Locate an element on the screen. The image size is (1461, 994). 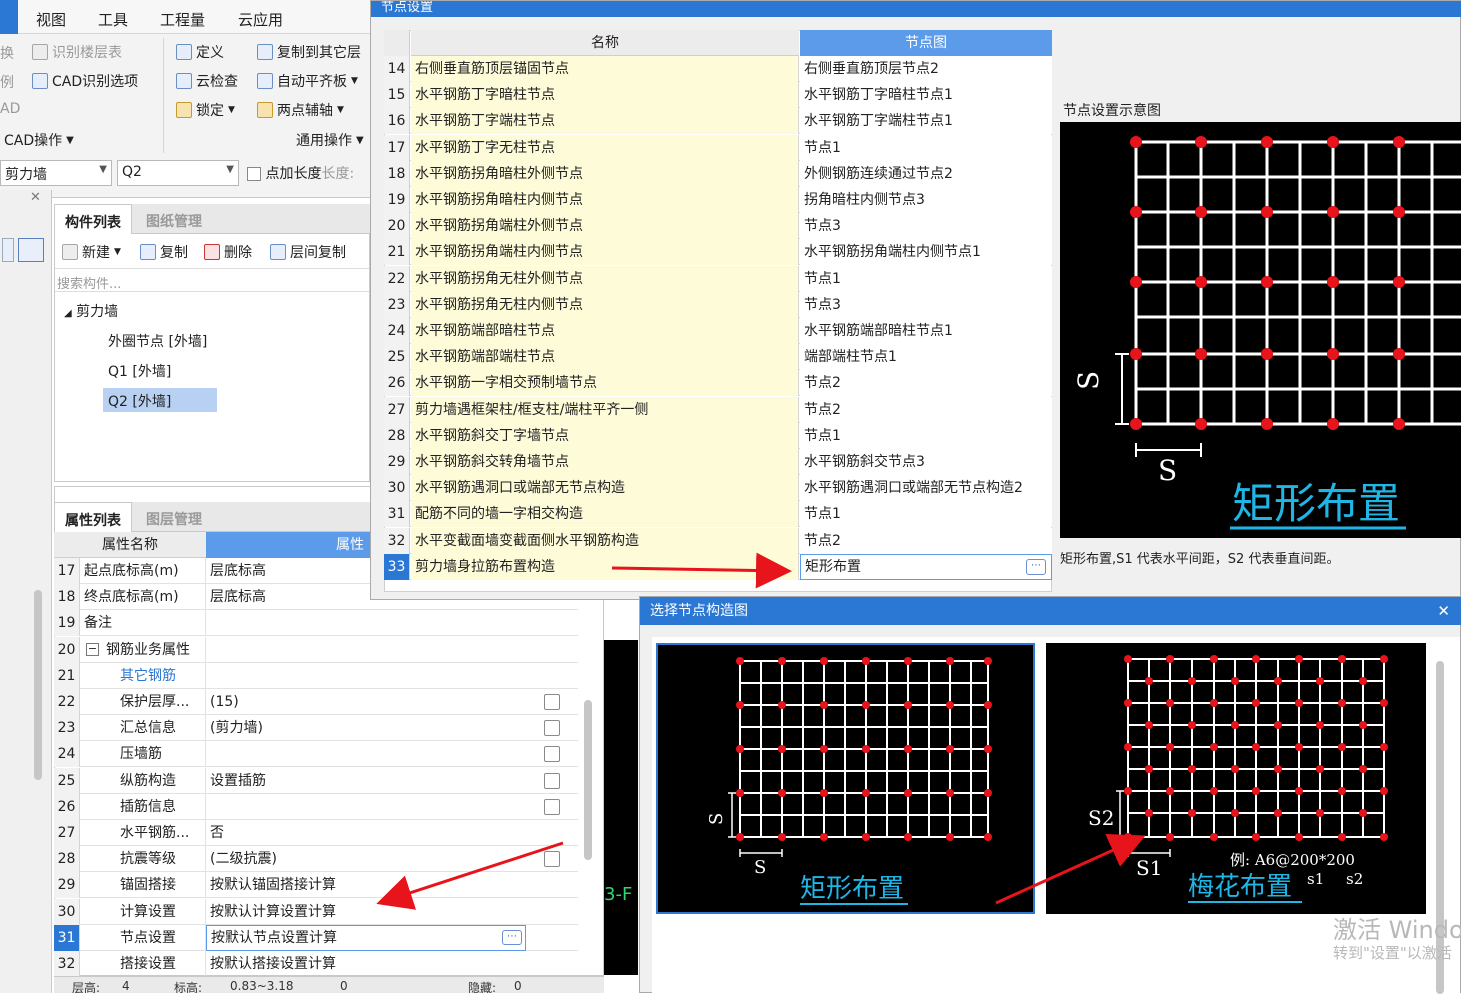
arrow-to-node-setting is located at coordinates (470, 875).